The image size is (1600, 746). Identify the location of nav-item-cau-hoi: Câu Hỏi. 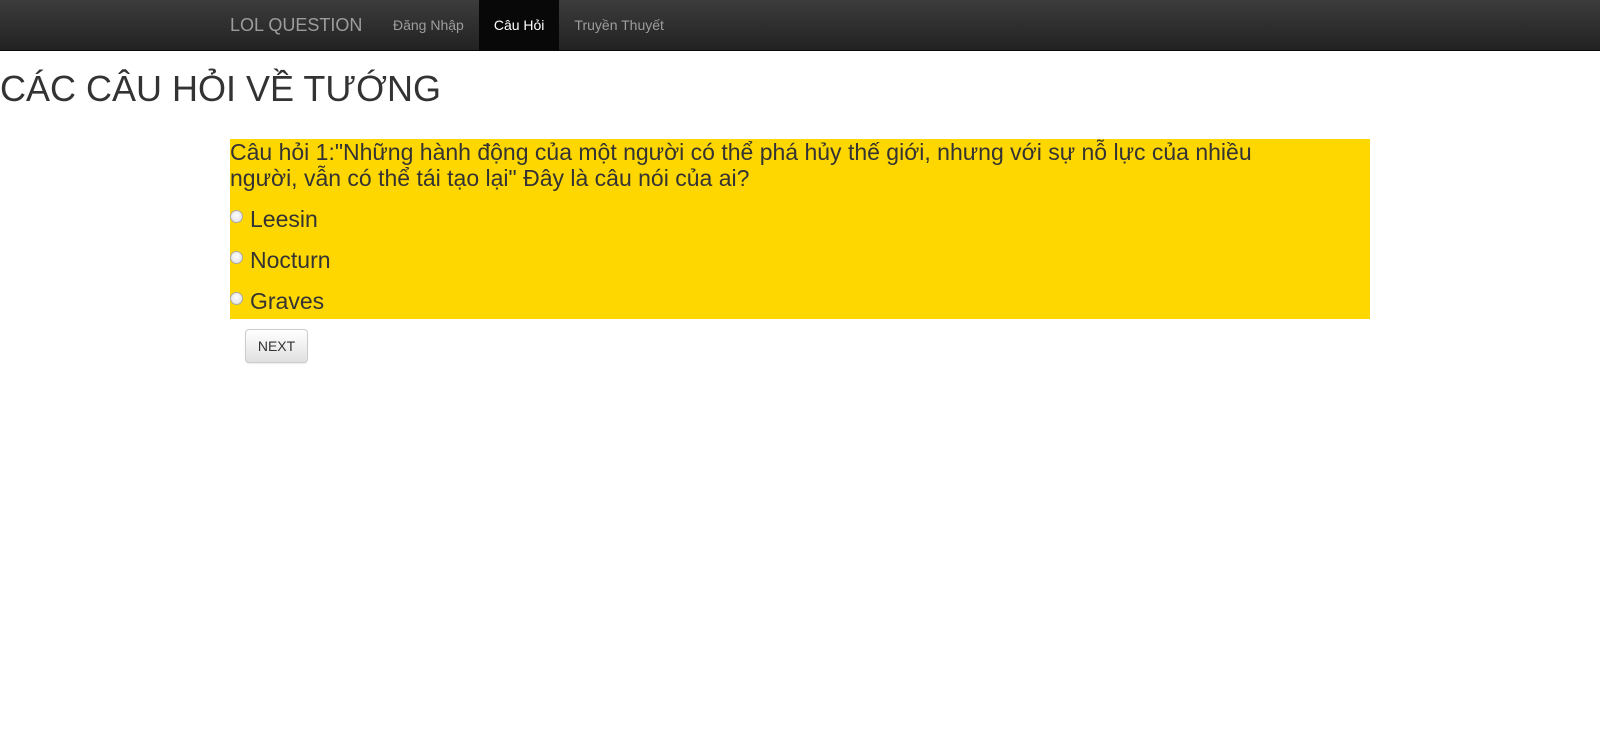
(519, 25).